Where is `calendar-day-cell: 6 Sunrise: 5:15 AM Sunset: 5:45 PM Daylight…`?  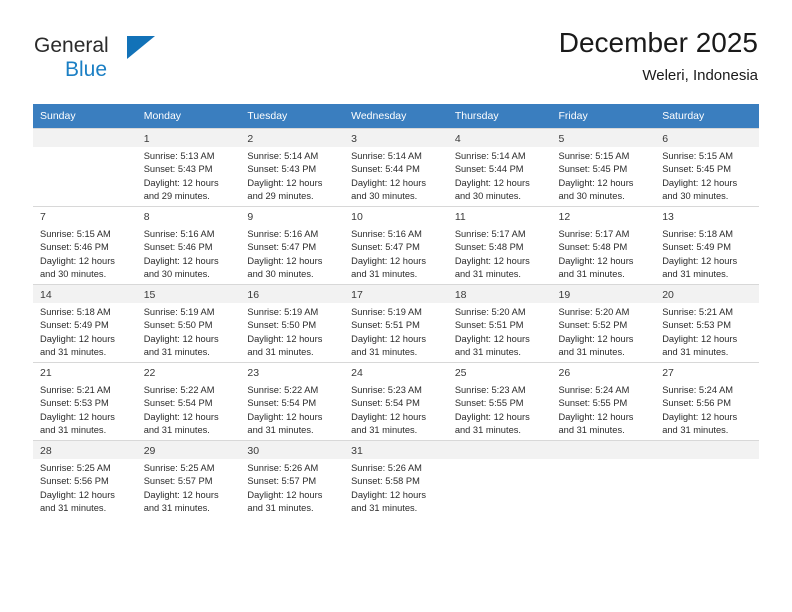
calendar-day-cell: 6 Sunrise: 5:15 AM Sunset: 5:45 PM Daylight… is located at coordinates (707, 167).